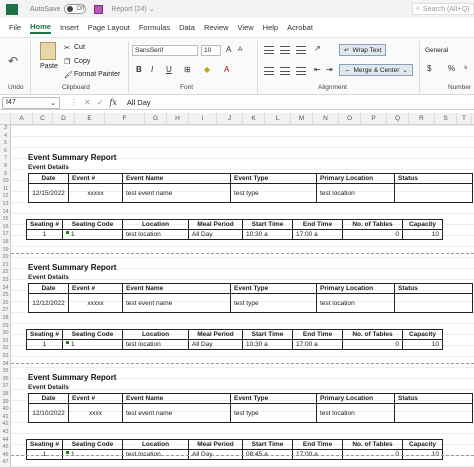  What do you see at coordinates (429, 68) in the screenshot?
I see `currency-button: $` at bounding box center [429, 68].